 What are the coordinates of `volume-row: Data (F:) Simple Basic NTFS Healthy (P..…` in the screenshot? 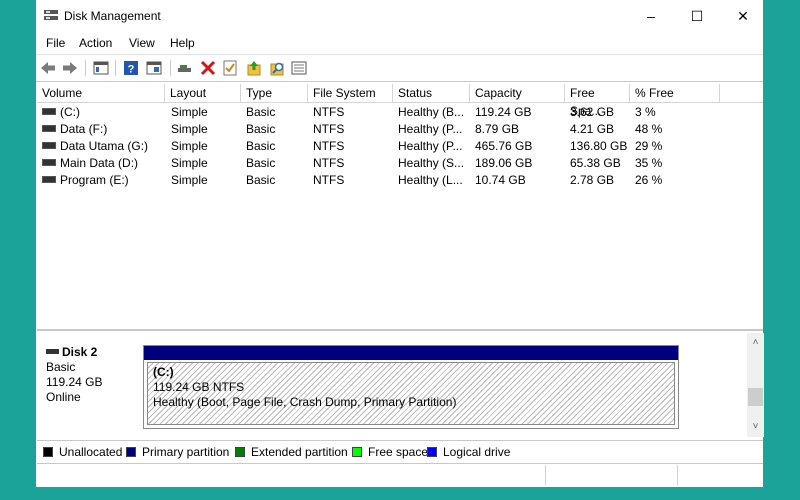 It's located at (400, 129).